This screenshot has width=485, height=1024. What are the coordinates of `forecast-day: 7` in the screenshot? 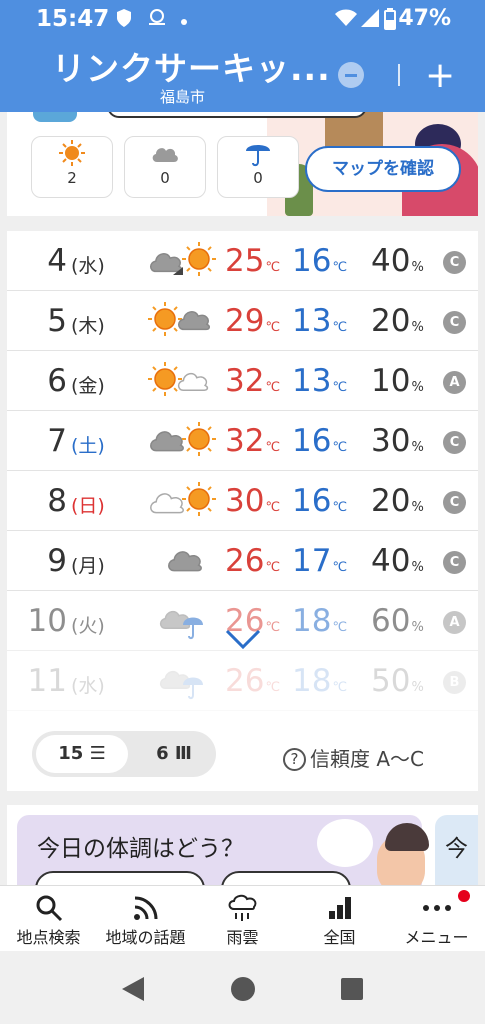 It's located at (57, 441).